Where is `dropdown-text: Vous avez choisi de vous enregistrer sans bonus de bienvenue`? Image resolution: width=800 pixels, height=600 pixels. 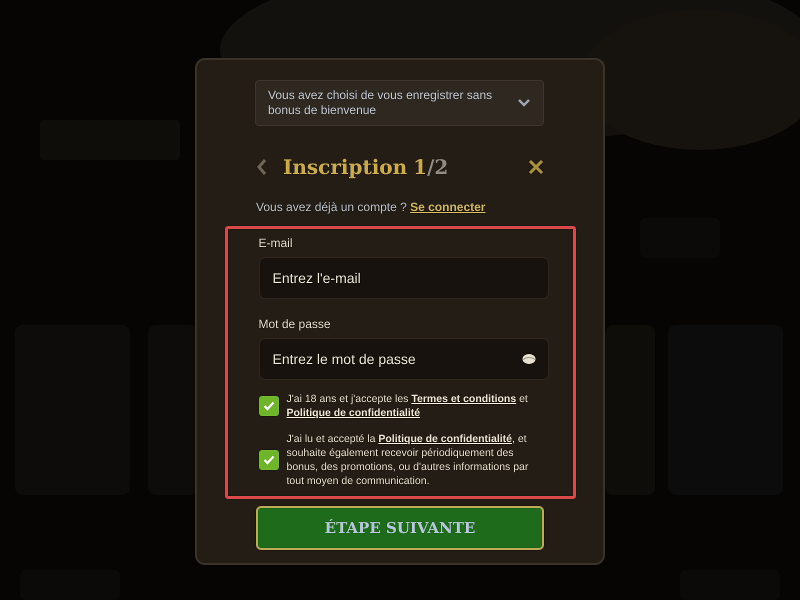 dropdown-text: Vous avez choisi de vous enregistrer sans bonus de bienvenue is located at coordinates (381, 103).